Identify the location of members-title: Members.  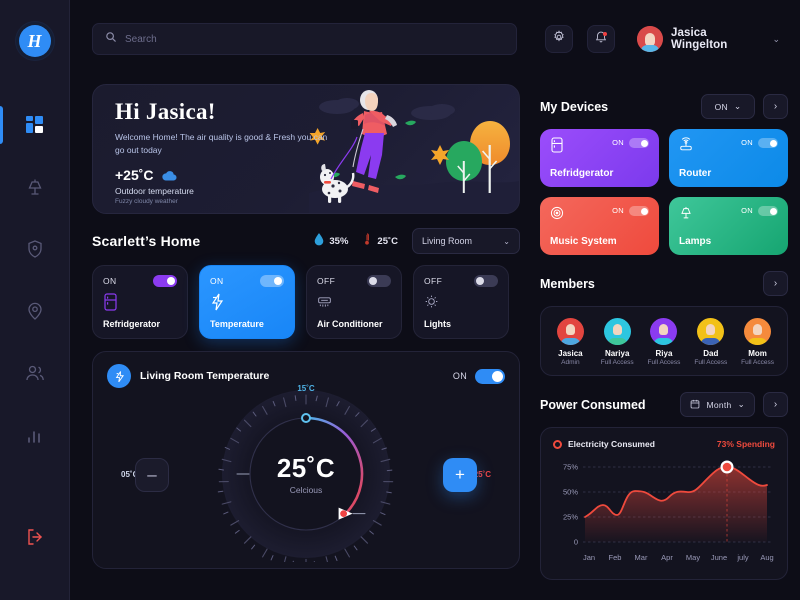
(567, 283).